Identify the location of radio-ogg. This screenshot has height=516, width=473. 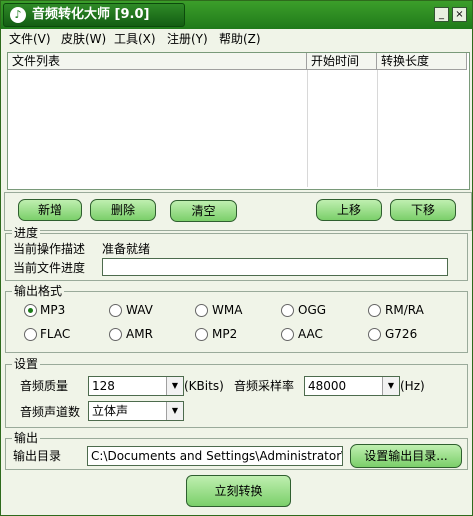
(287, 310).